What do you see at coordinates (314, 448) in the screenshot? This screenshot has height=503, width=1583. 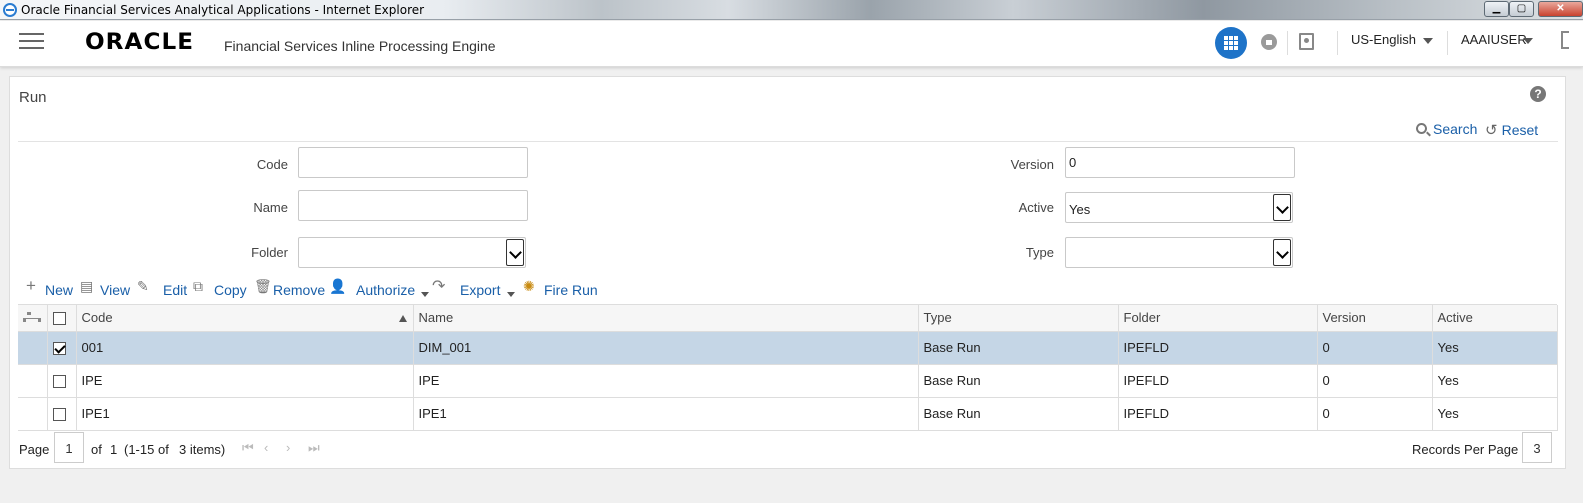 I see `last-page-icon: ⏭` at bounding box center [314, 448].